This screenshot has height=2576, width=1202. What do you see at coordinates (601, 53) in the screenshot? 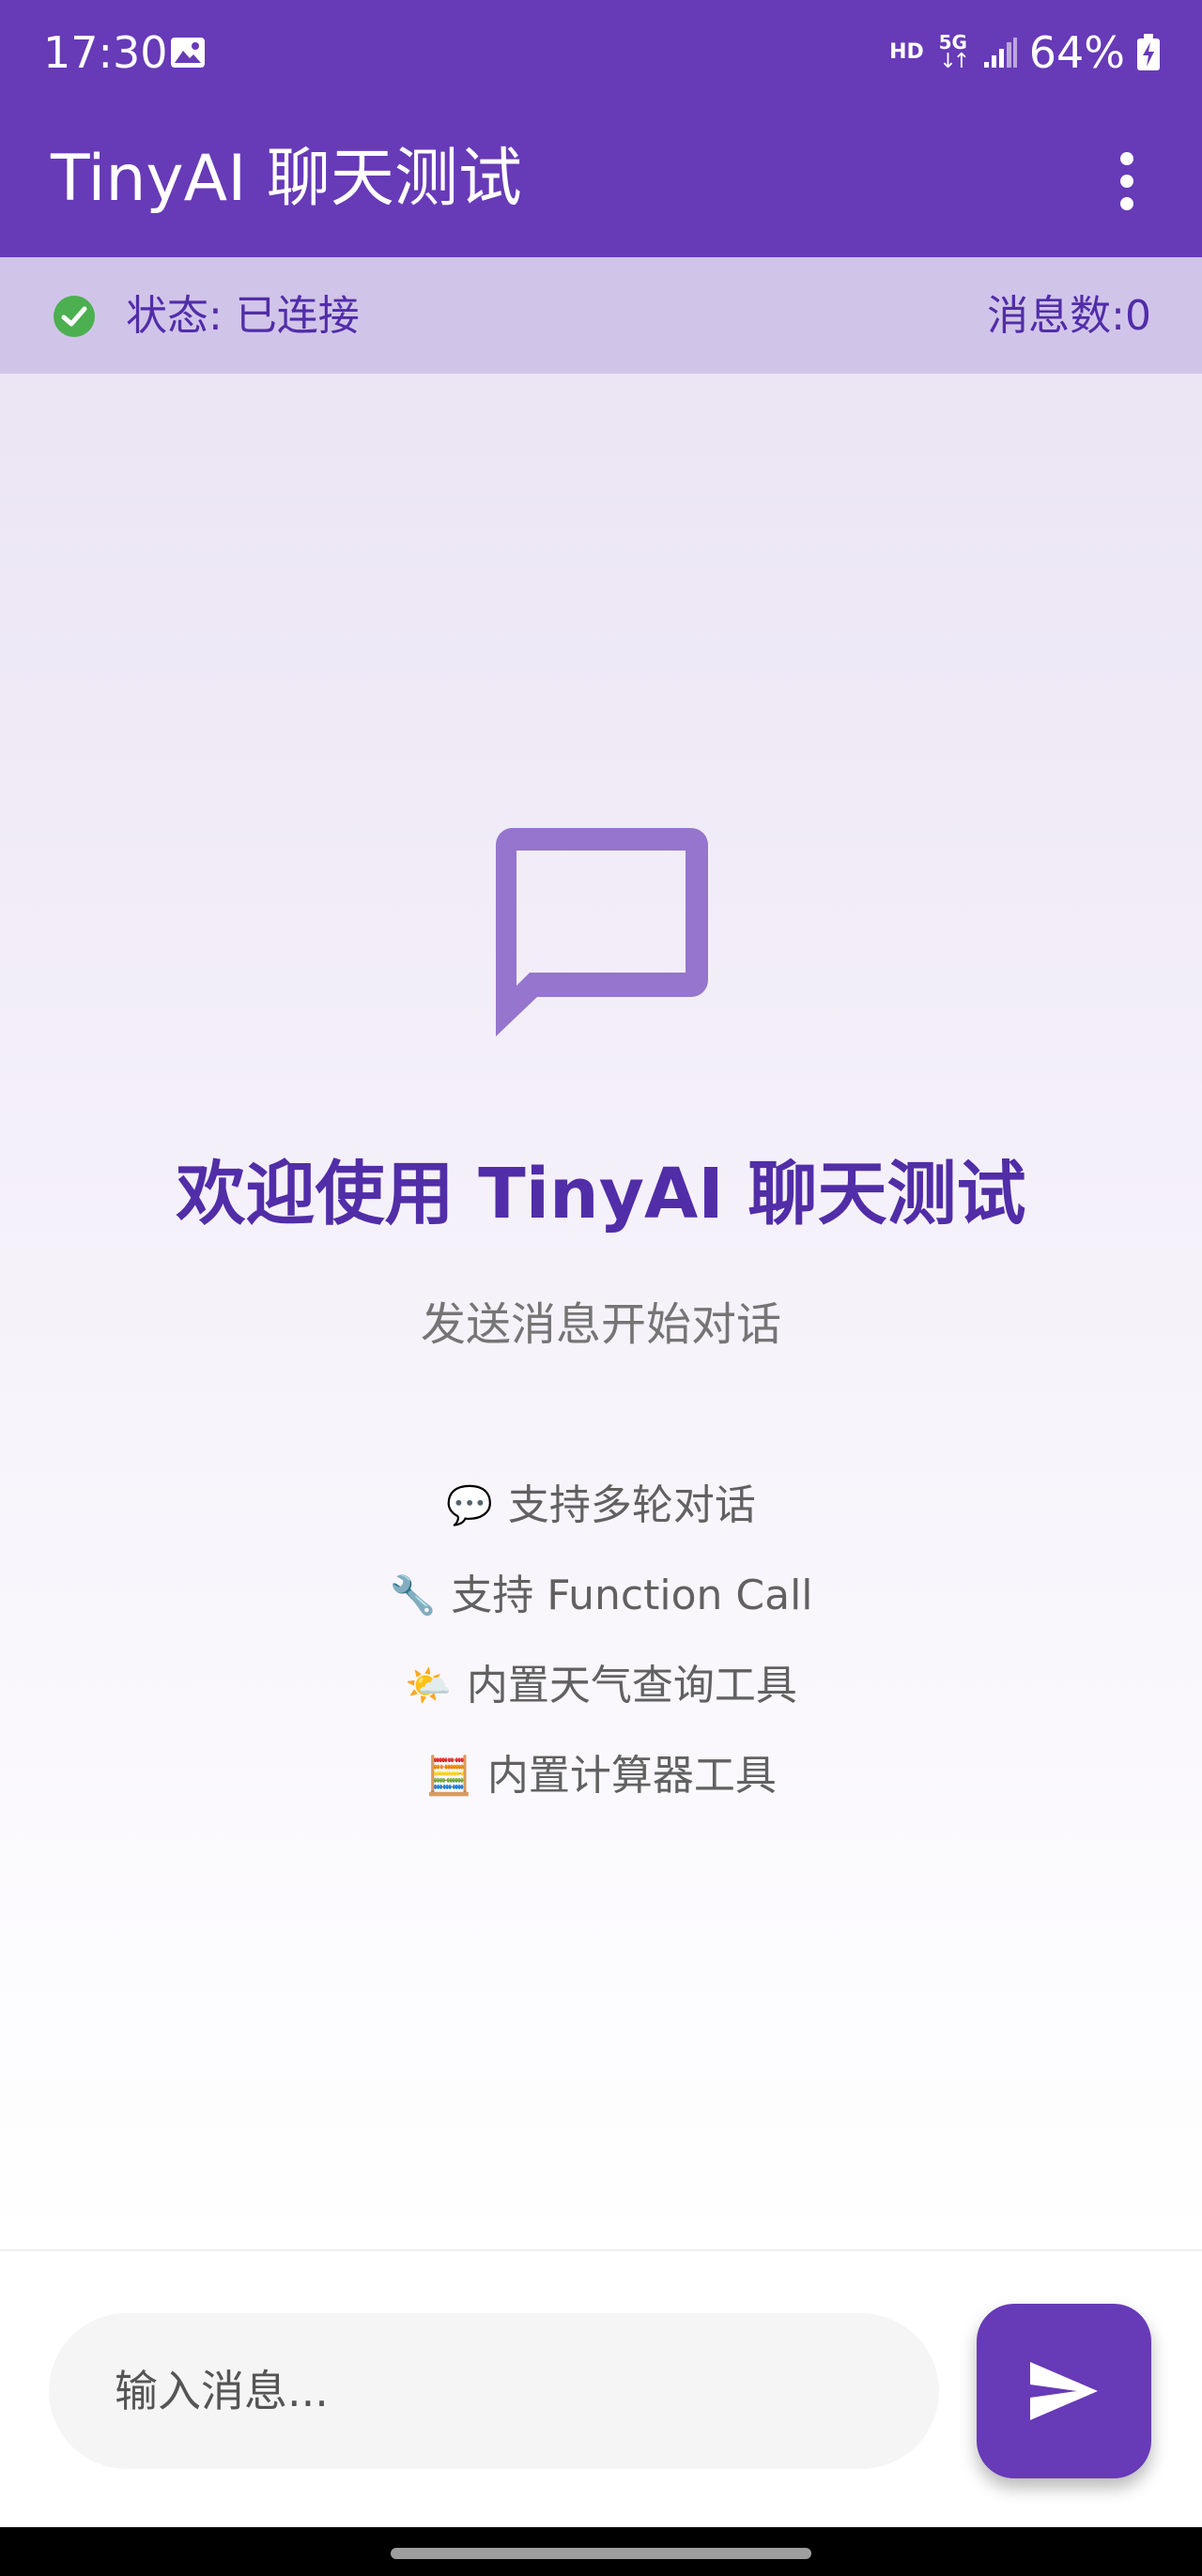
I see `status-bar: 17:30 HD 5G ↓↑ 64%` at bounding box center [601, 53].